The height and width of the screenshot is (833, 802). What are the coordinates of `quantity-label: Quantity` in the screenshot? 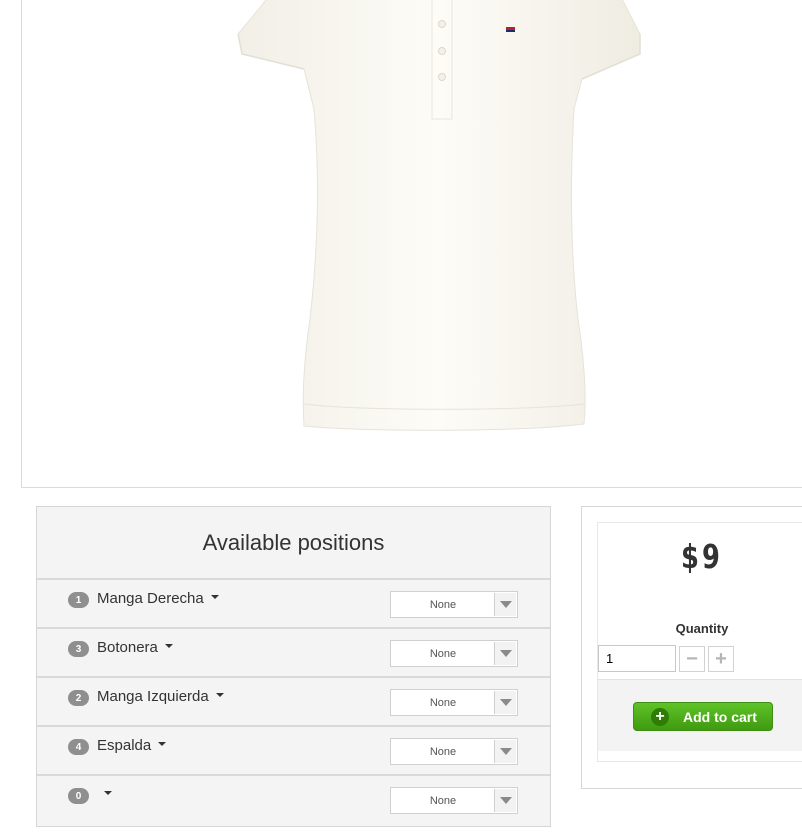 It's located at (702, 628).